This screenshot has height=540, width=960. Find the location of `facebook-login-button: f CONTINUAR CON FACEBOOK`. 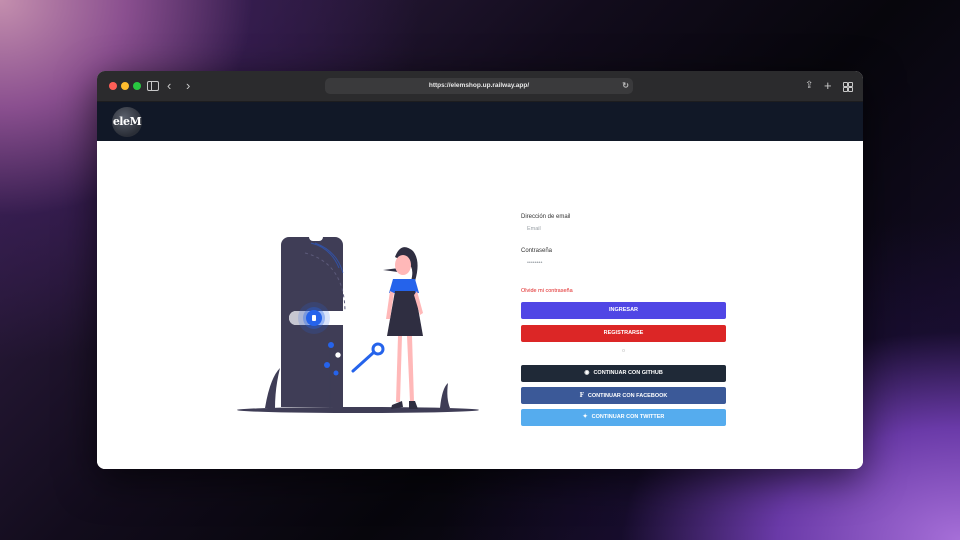

facebook-login-button: f CONTINUAR CON FACEBOOK is located at coordinates (623, 395).